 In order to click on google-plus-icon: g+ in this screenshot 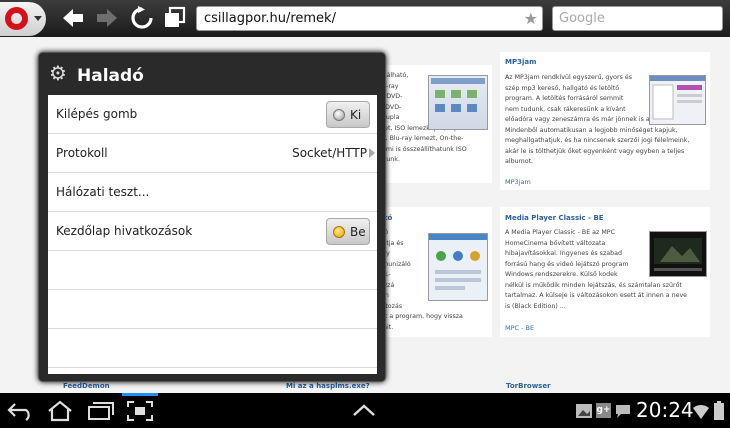, I will do `click(603, 410)`.